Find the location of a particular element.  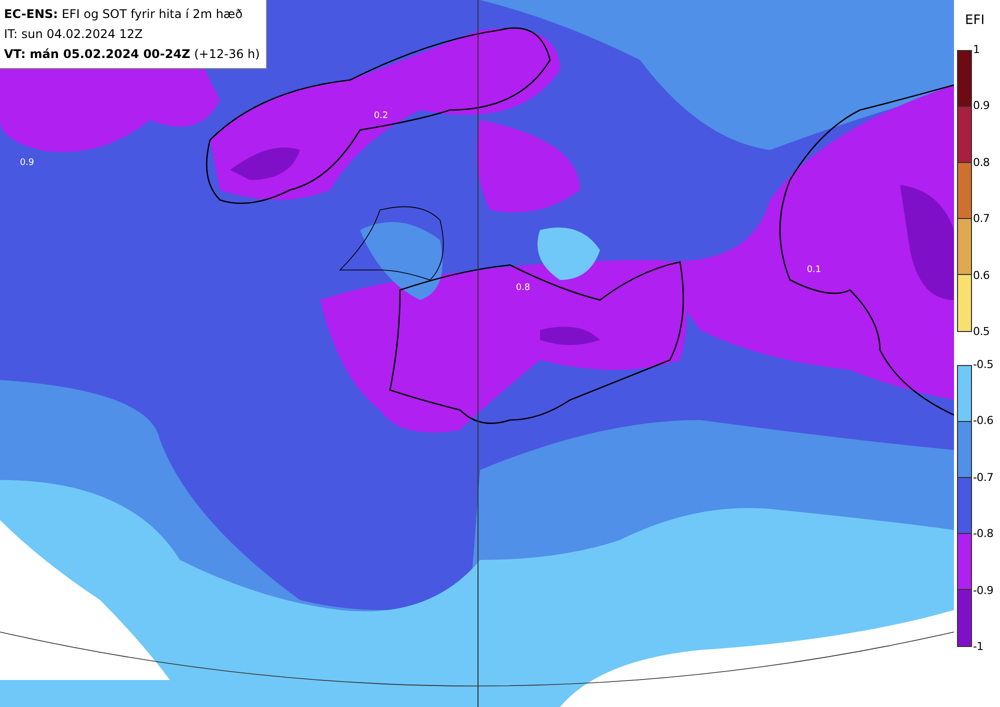

scale-tick-label: -0.8 is located at coordinates (983, 534).